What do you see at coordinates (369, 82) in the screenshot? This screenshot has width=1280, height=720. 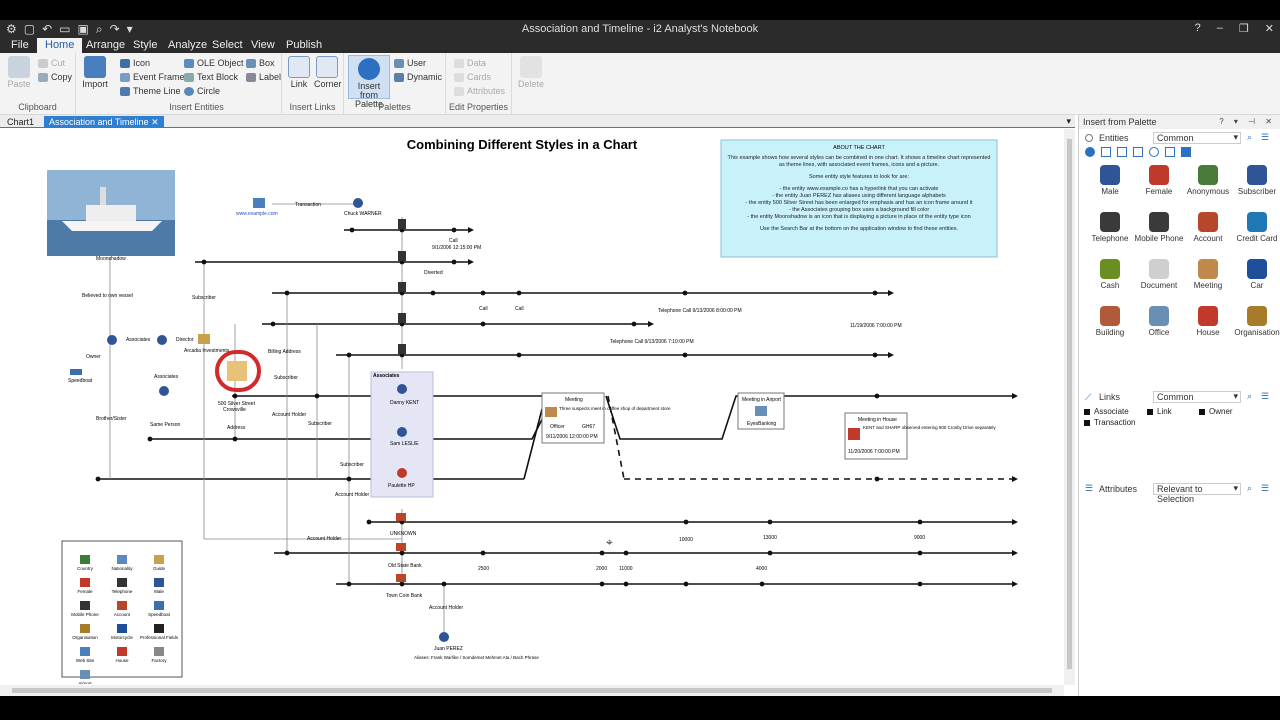 I see `insert-from-palette-button: Insert from Palette` at bounding box center [369, 82].